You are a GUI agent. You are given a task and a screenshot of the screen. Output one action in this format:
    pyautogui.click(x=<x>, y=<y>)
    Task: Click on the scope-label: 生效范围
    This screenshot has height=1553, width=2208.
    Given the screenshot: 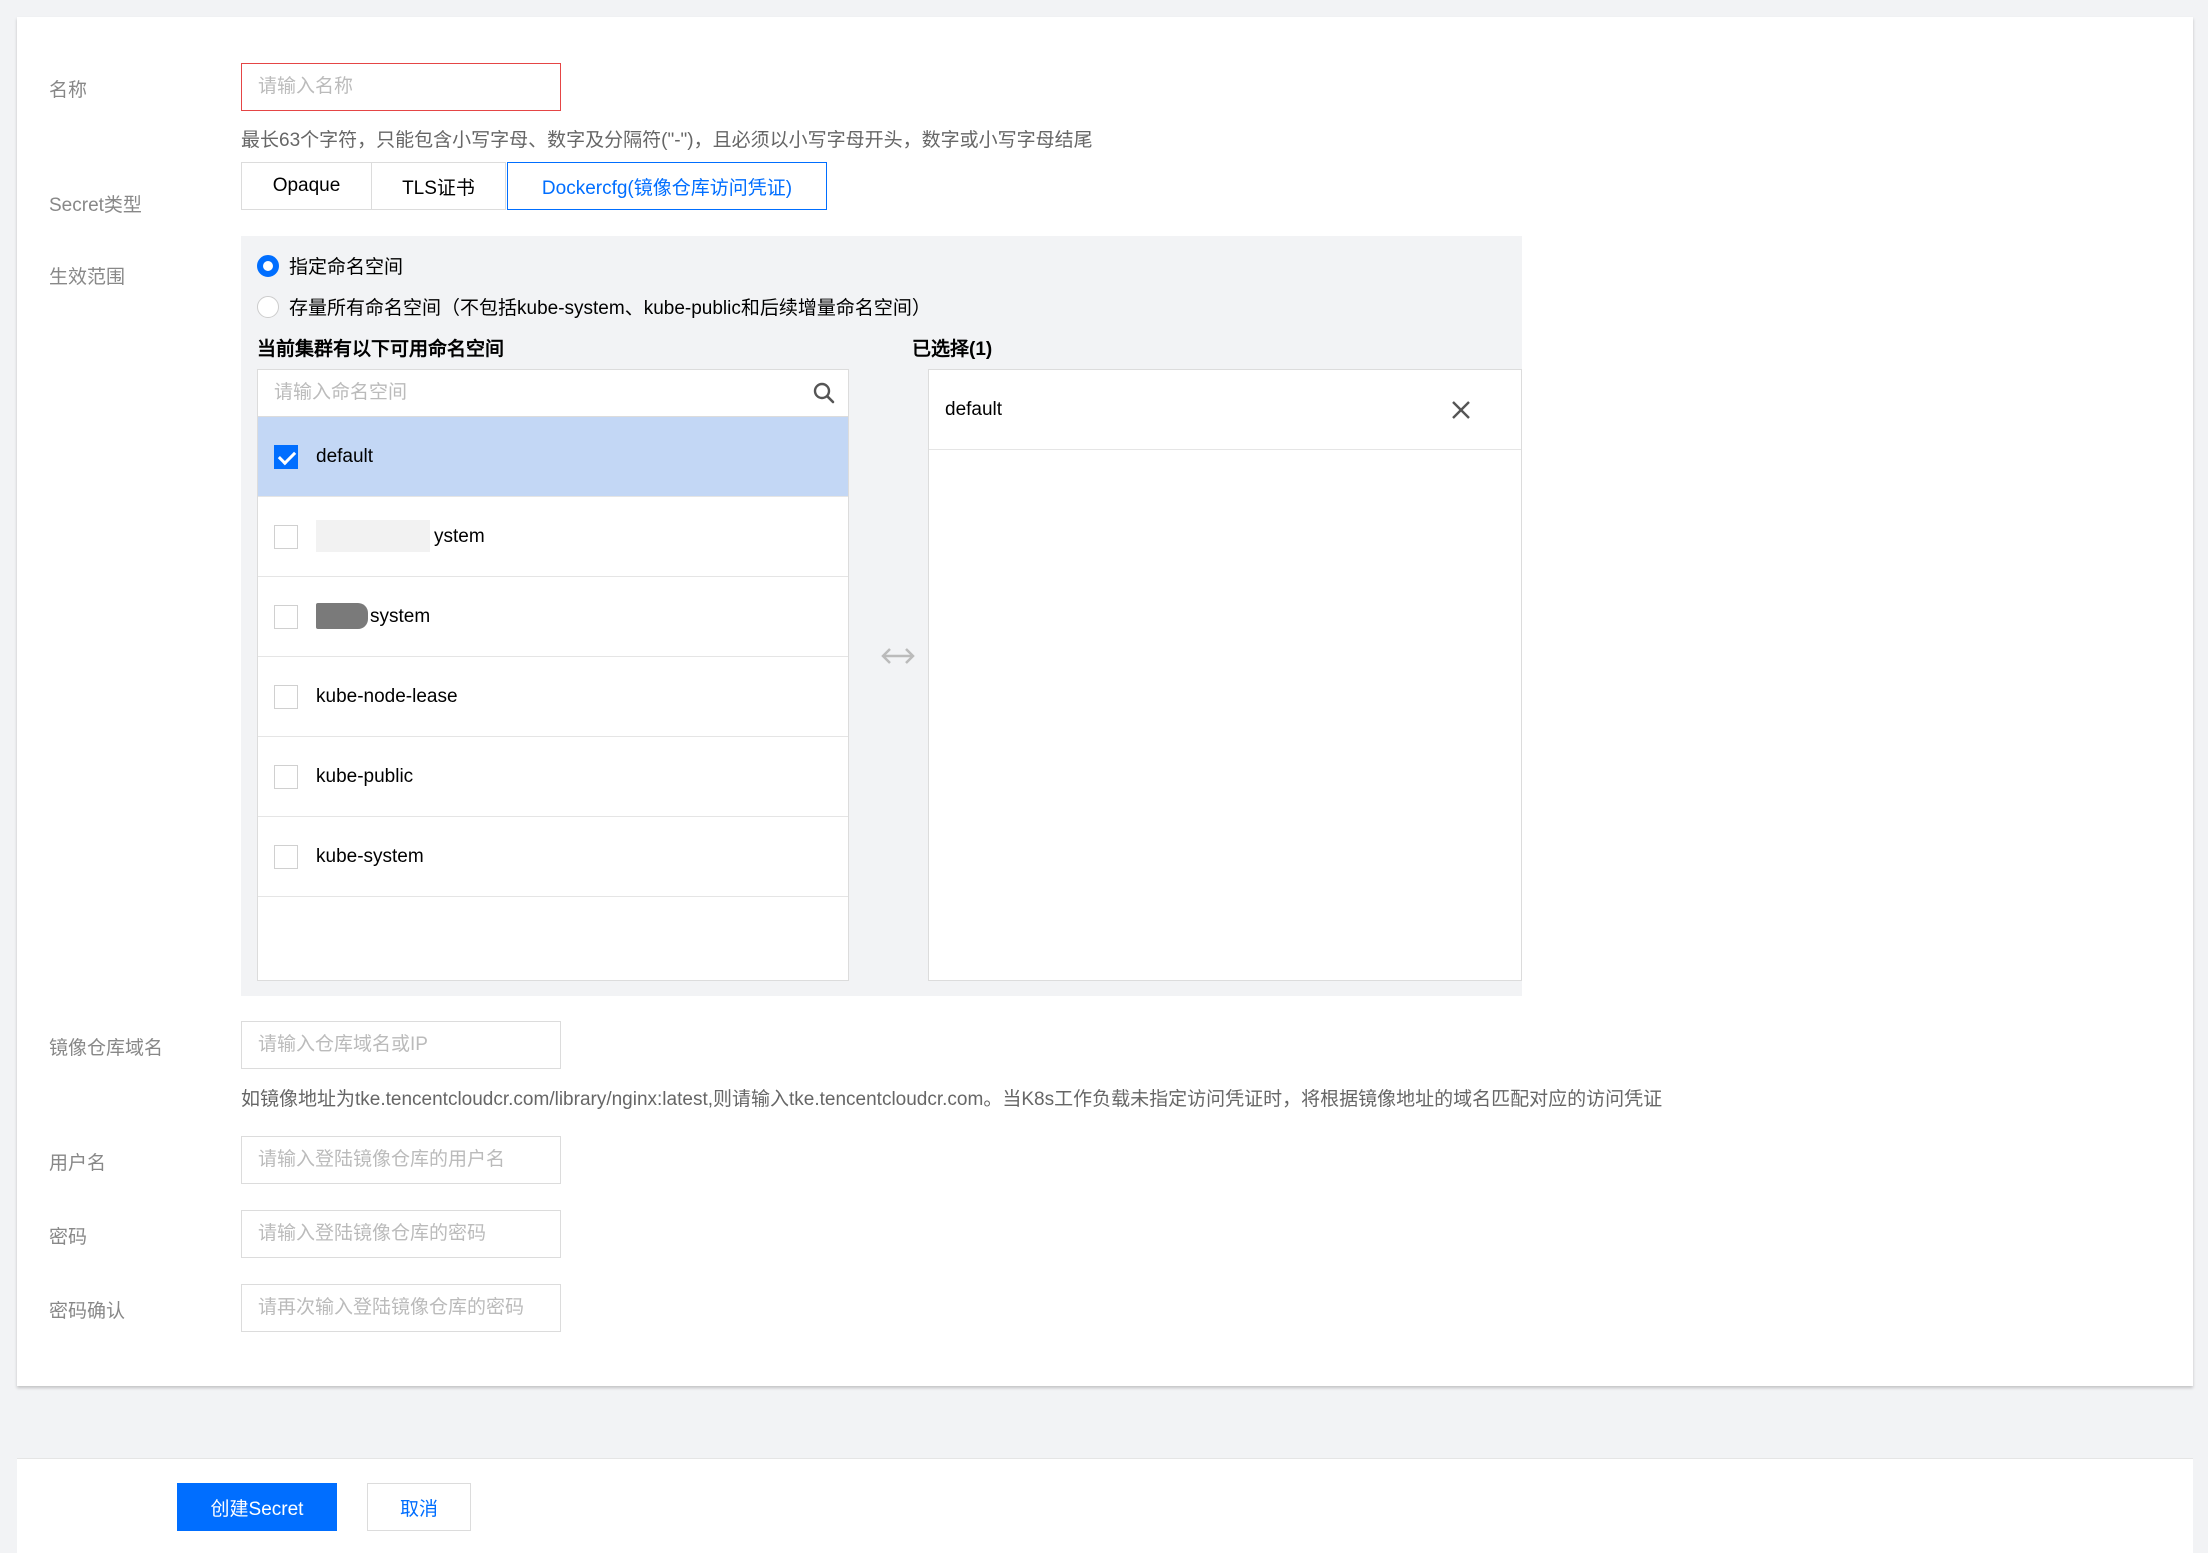 What is the action you would take?
    pyautogui.click(x=87, y=277)
    